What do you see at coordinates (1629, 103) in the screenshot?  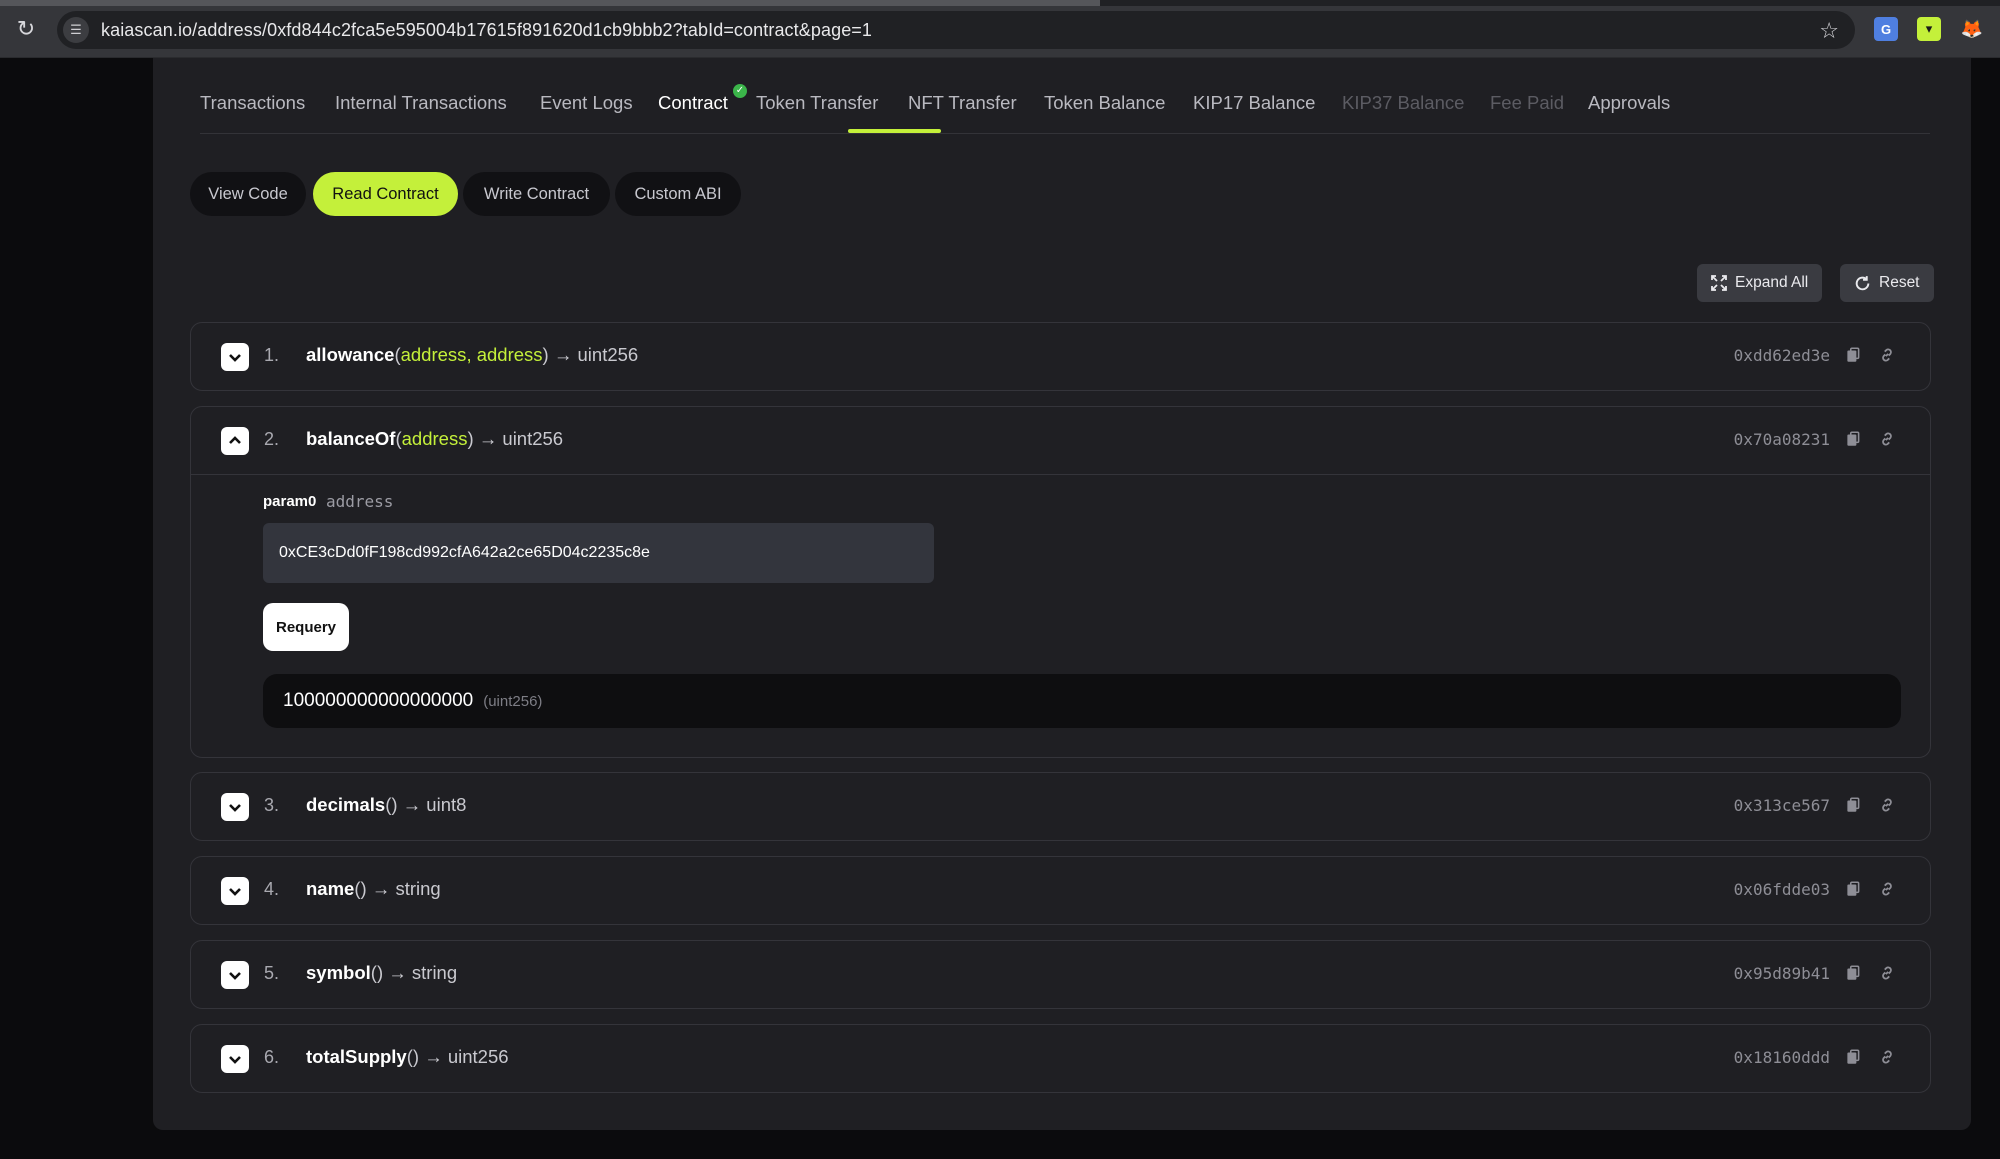 I see `tab-approvals: Approvals` at bounding box center [1629, 103].